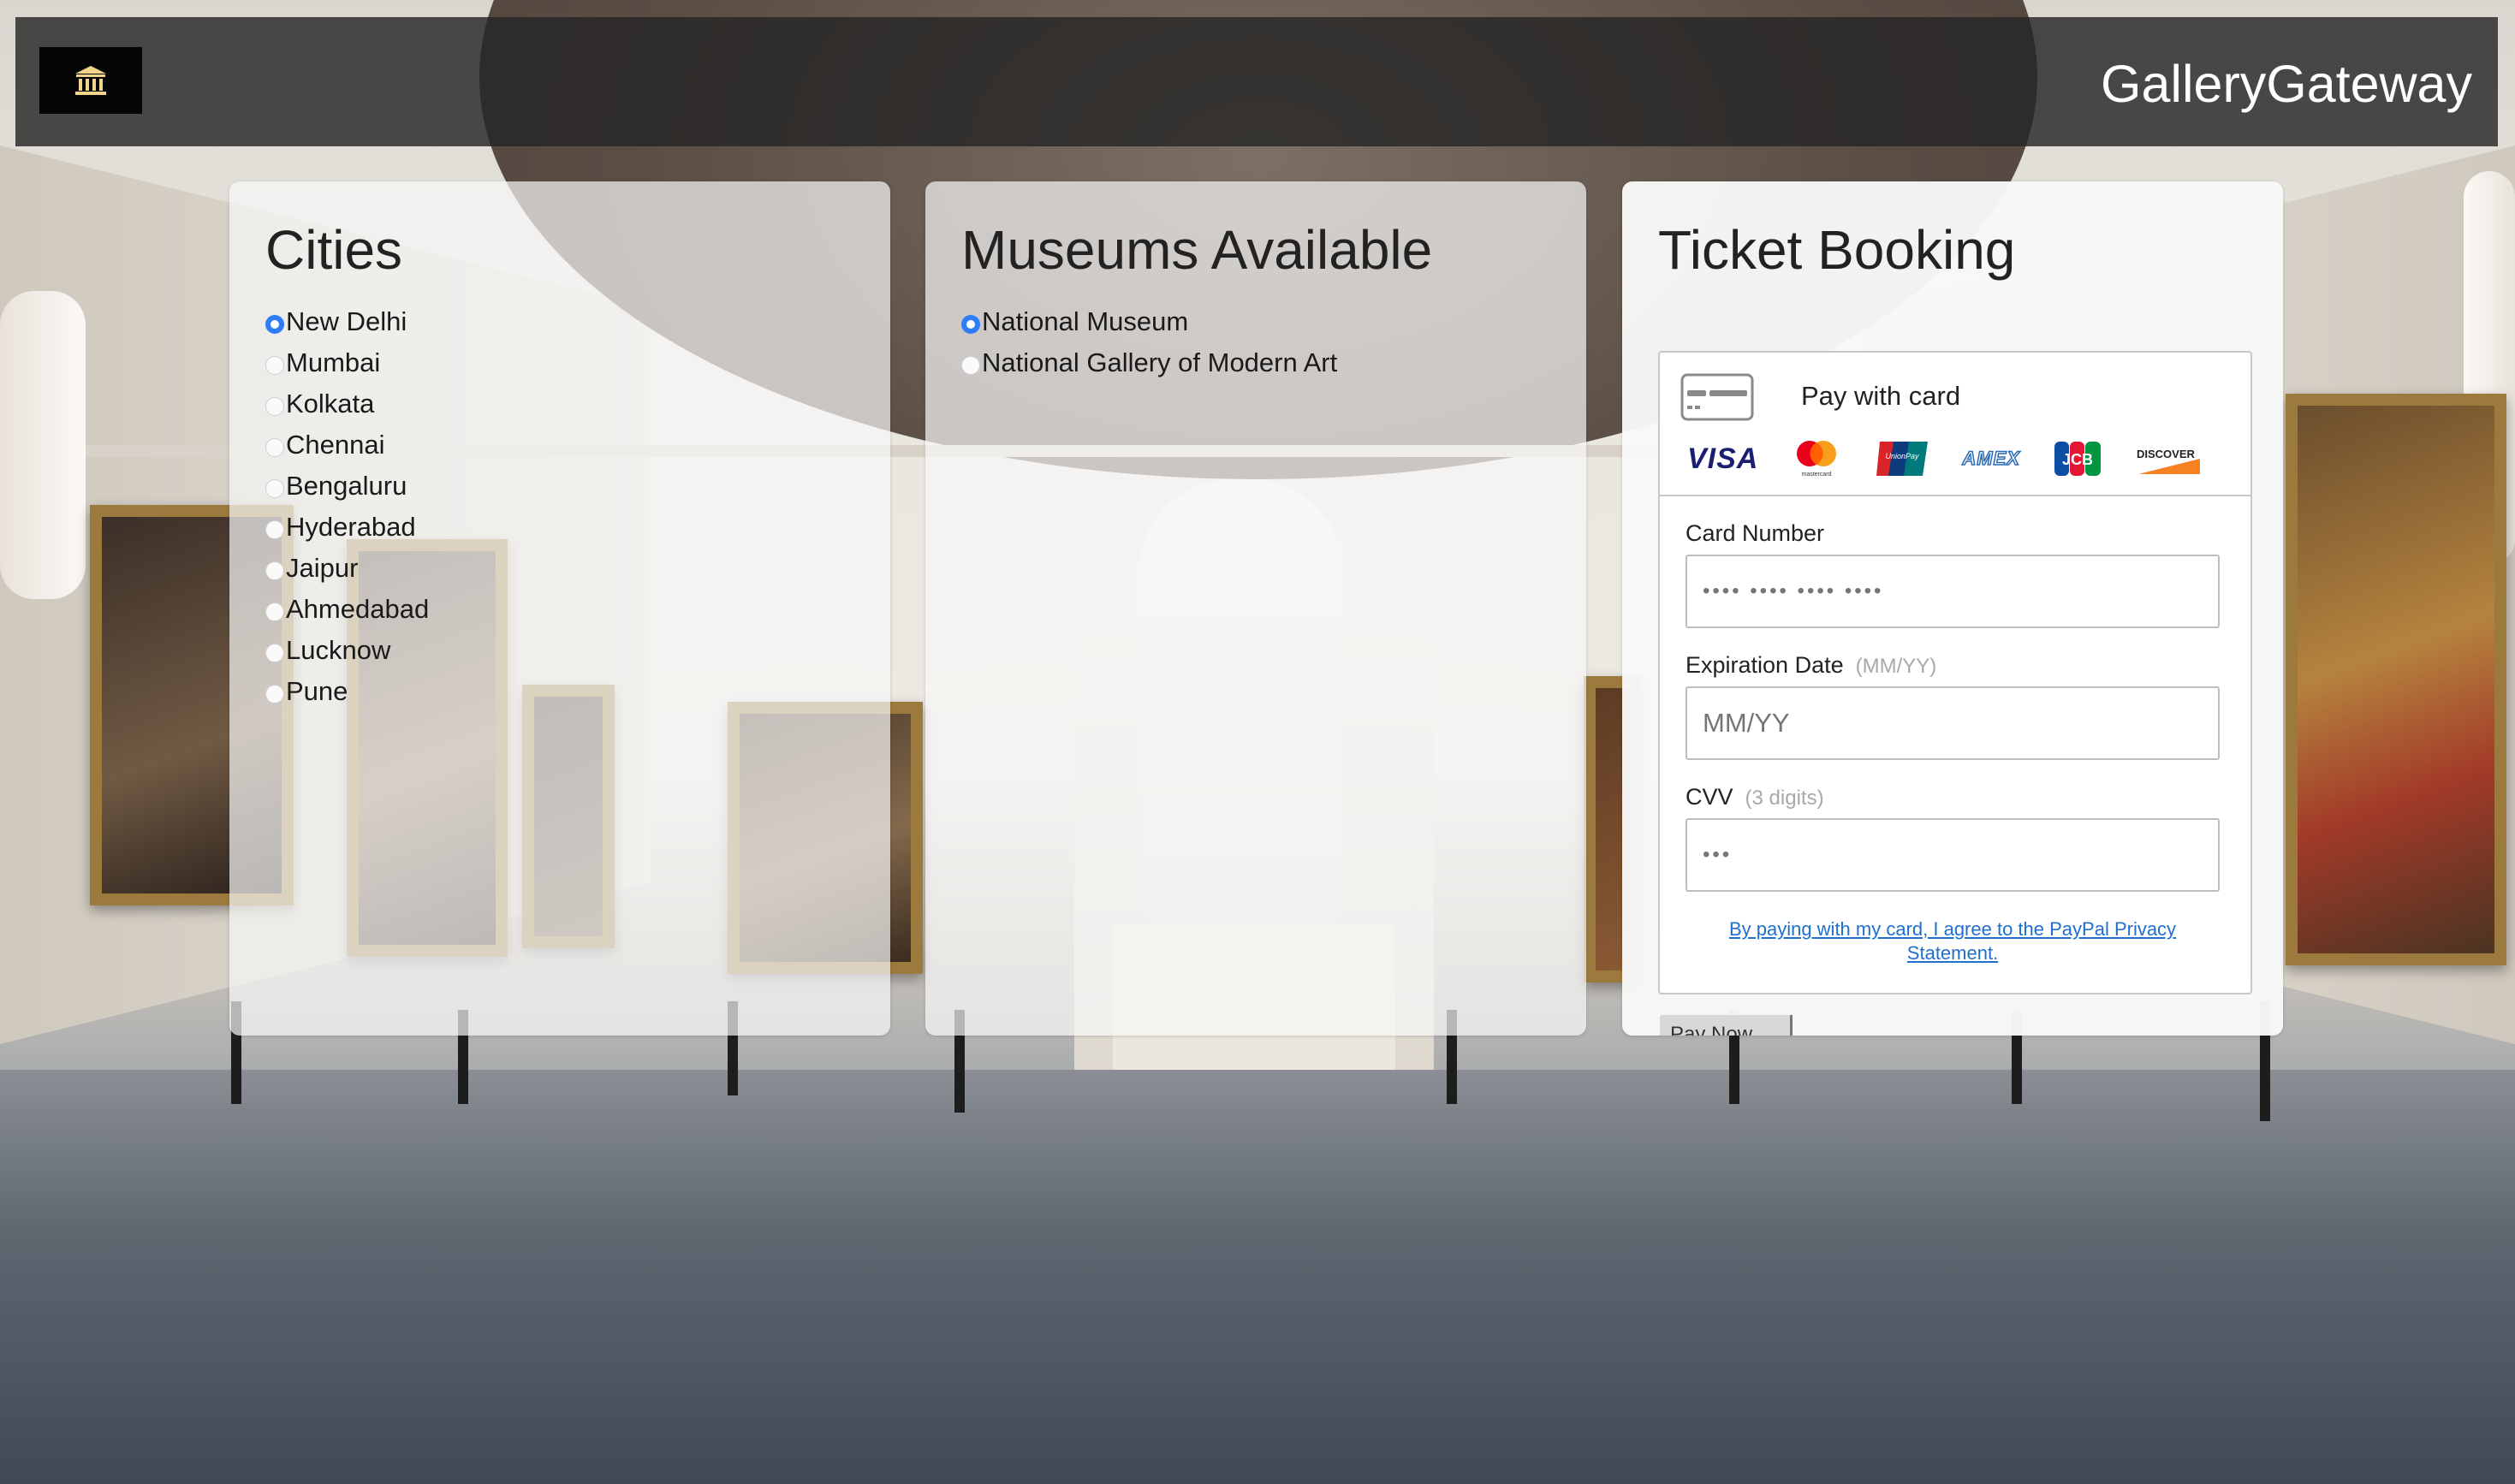  What do you see at coordinates (347, 609) in the screenshot?
I see `city-option: Ahmedabad` at bounding box center [347, 609].